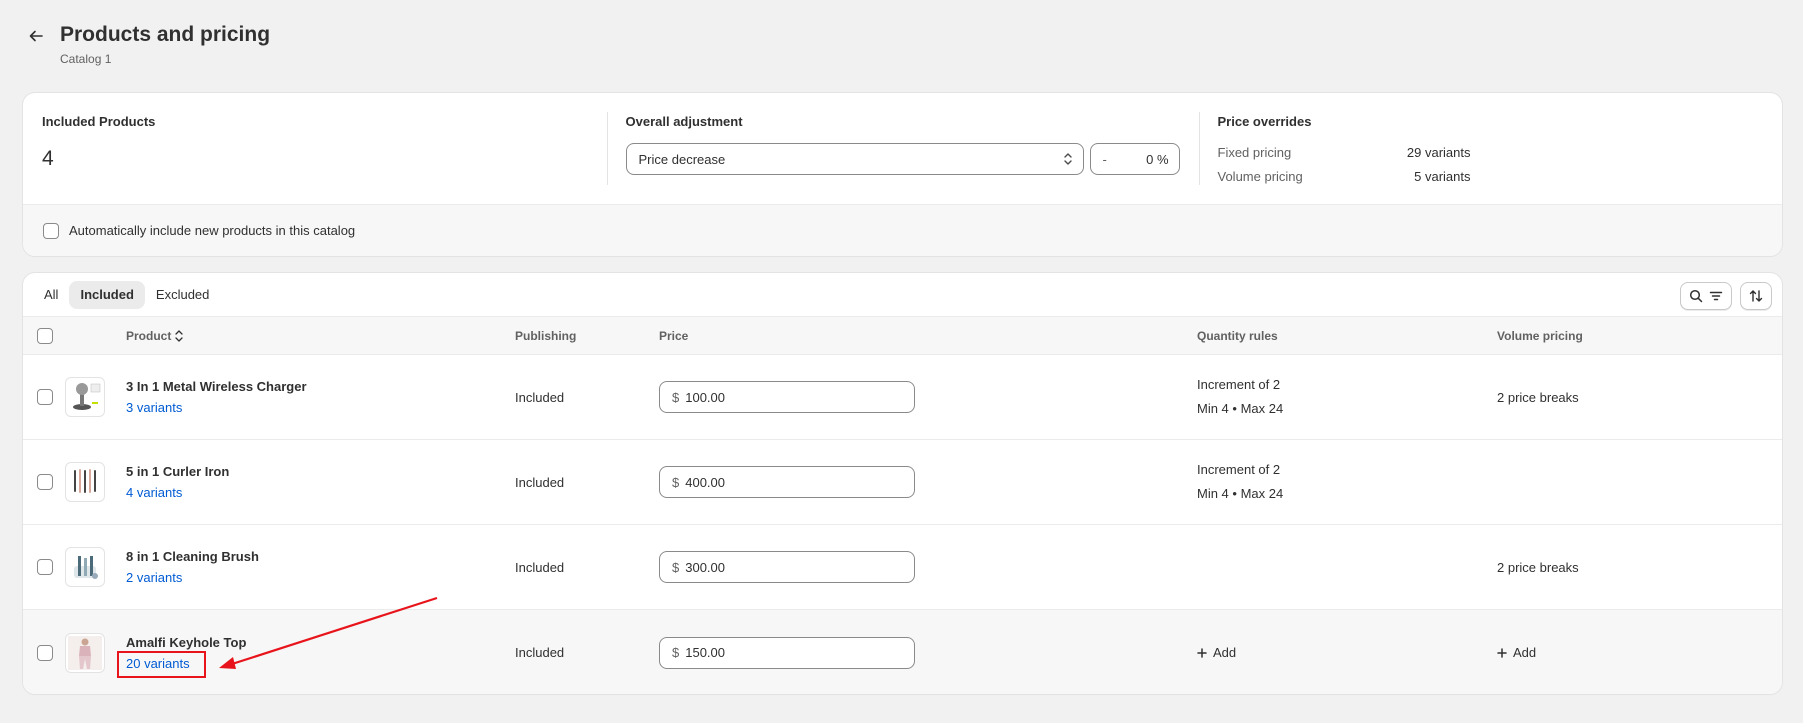 The height and width of the screenshot is (723, 1803). I want to click on override-value: 5 variants, so click(1442, 176).